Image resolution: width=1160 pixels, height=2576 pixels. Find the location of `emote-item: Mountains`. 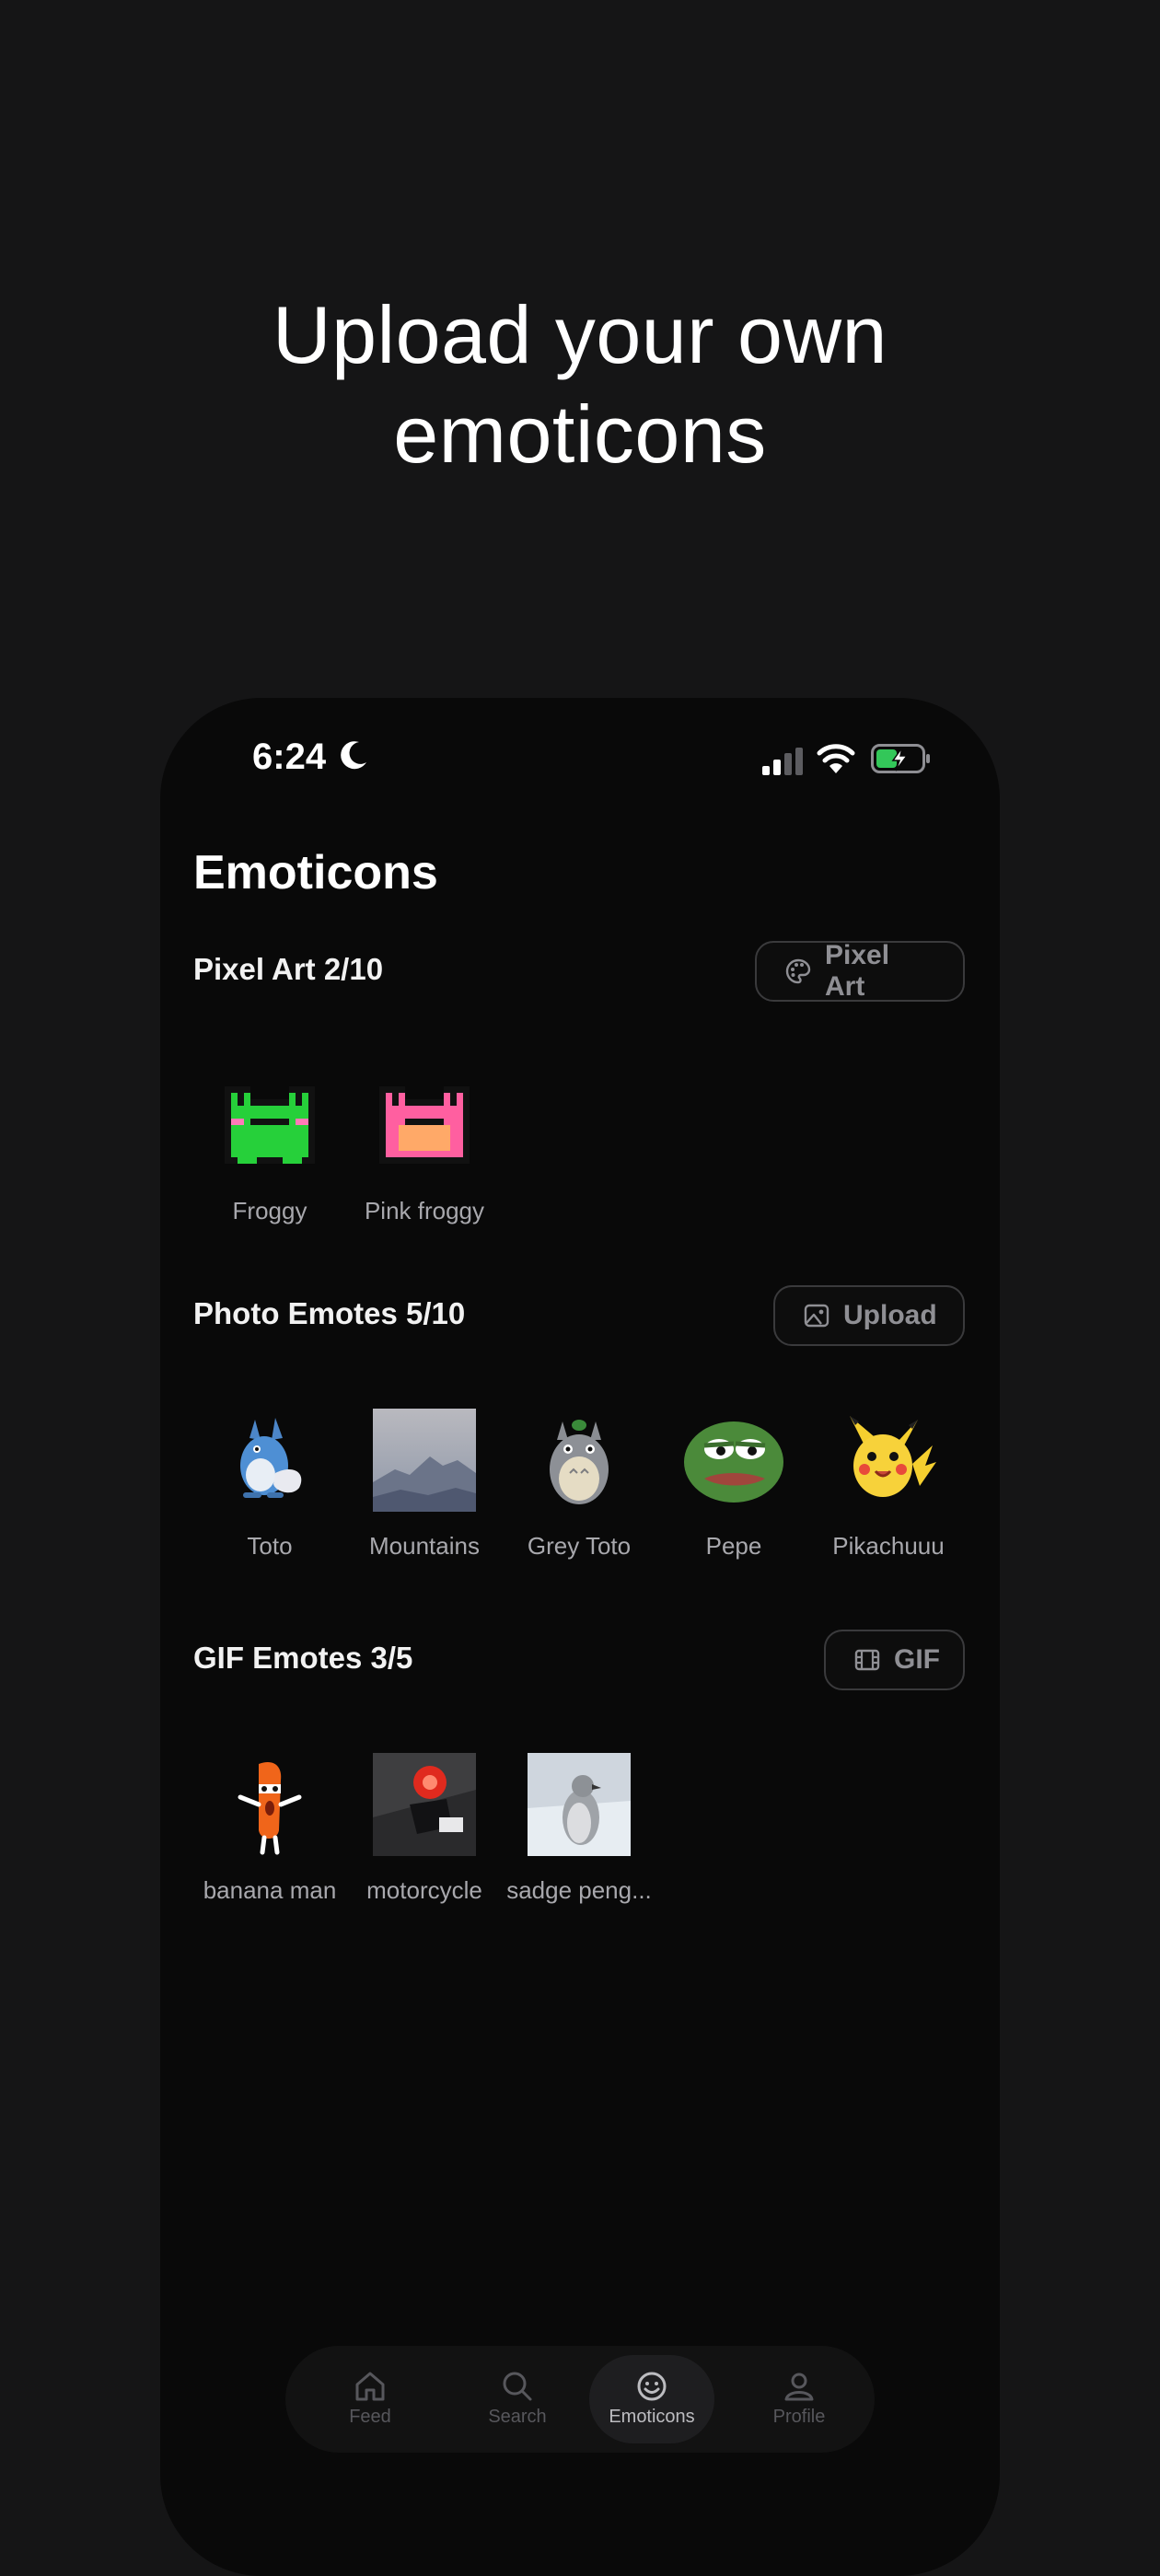

emote-item: Mountains is located at coordinates (424, 1485).